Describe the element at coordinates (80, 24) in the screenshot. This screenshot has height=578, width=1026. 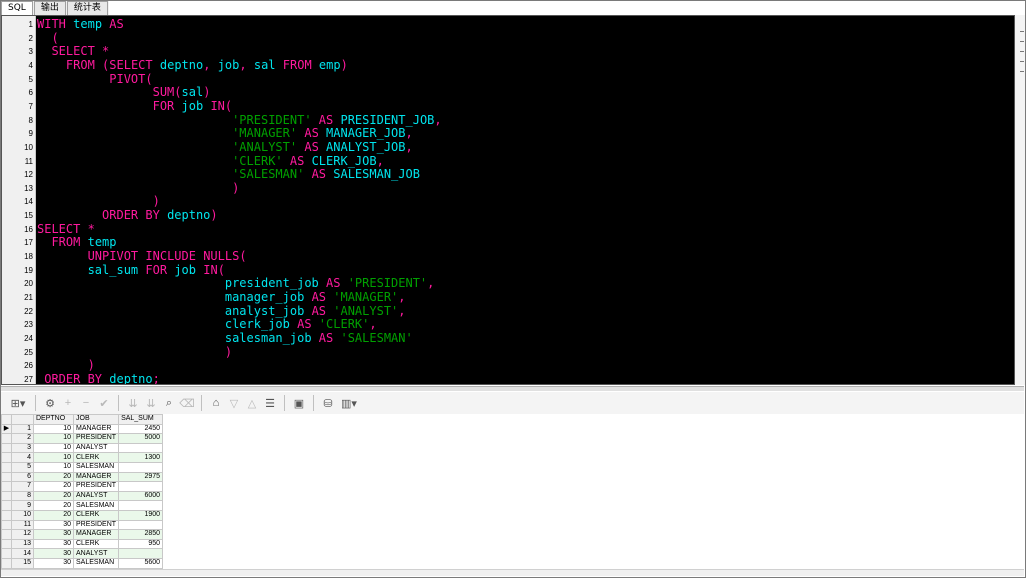
I see `code-line: WITH temp AS` at that location.